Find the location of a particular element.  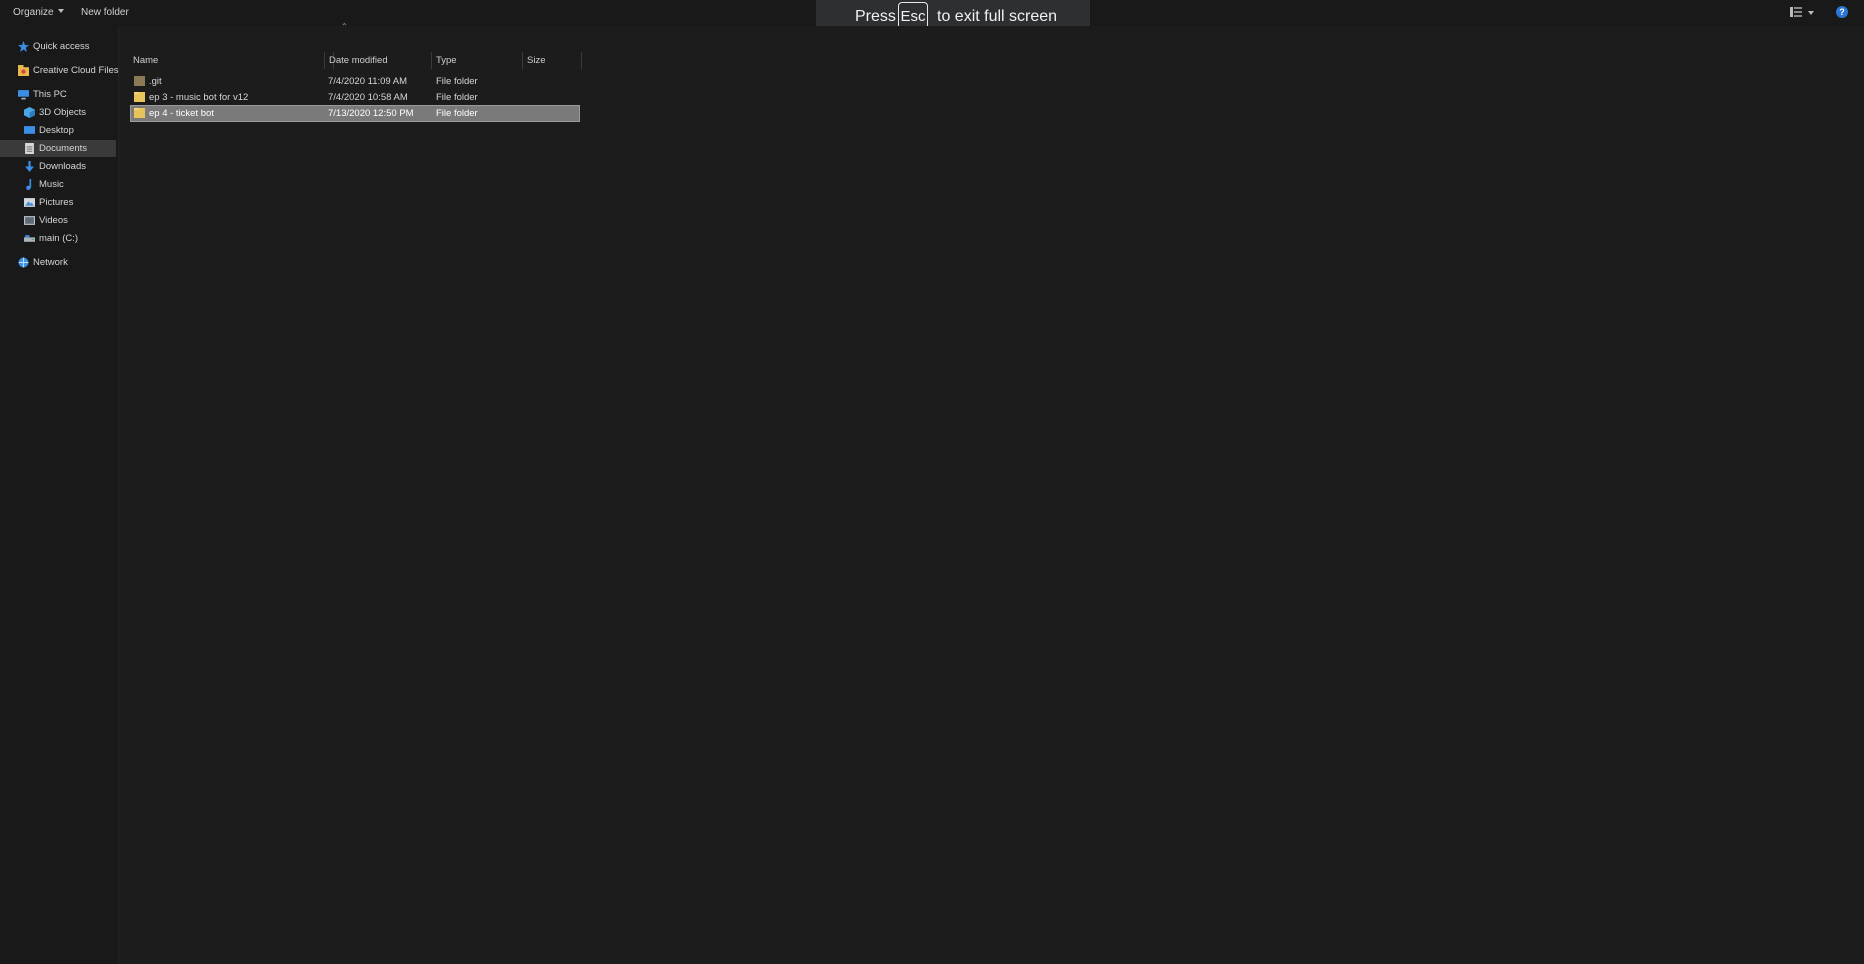

nav-item-label: Network is located at coordinates (50, 262).